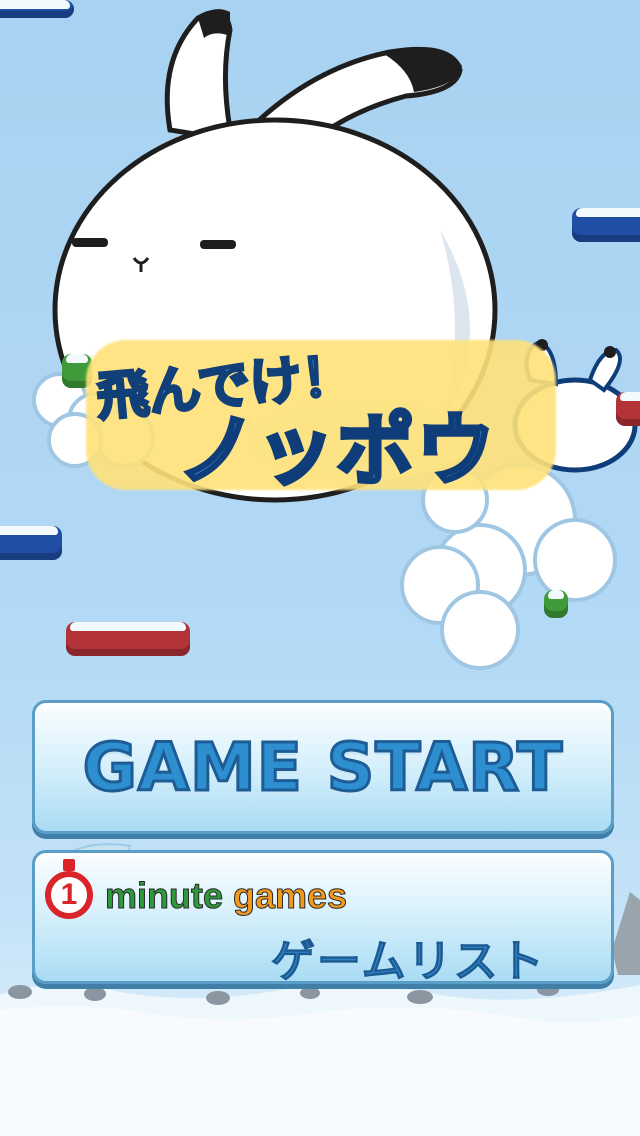  Describe the element at coordinates (336, 451) in the screenshot. I see `title-line-2: ノッポウ` at that location.